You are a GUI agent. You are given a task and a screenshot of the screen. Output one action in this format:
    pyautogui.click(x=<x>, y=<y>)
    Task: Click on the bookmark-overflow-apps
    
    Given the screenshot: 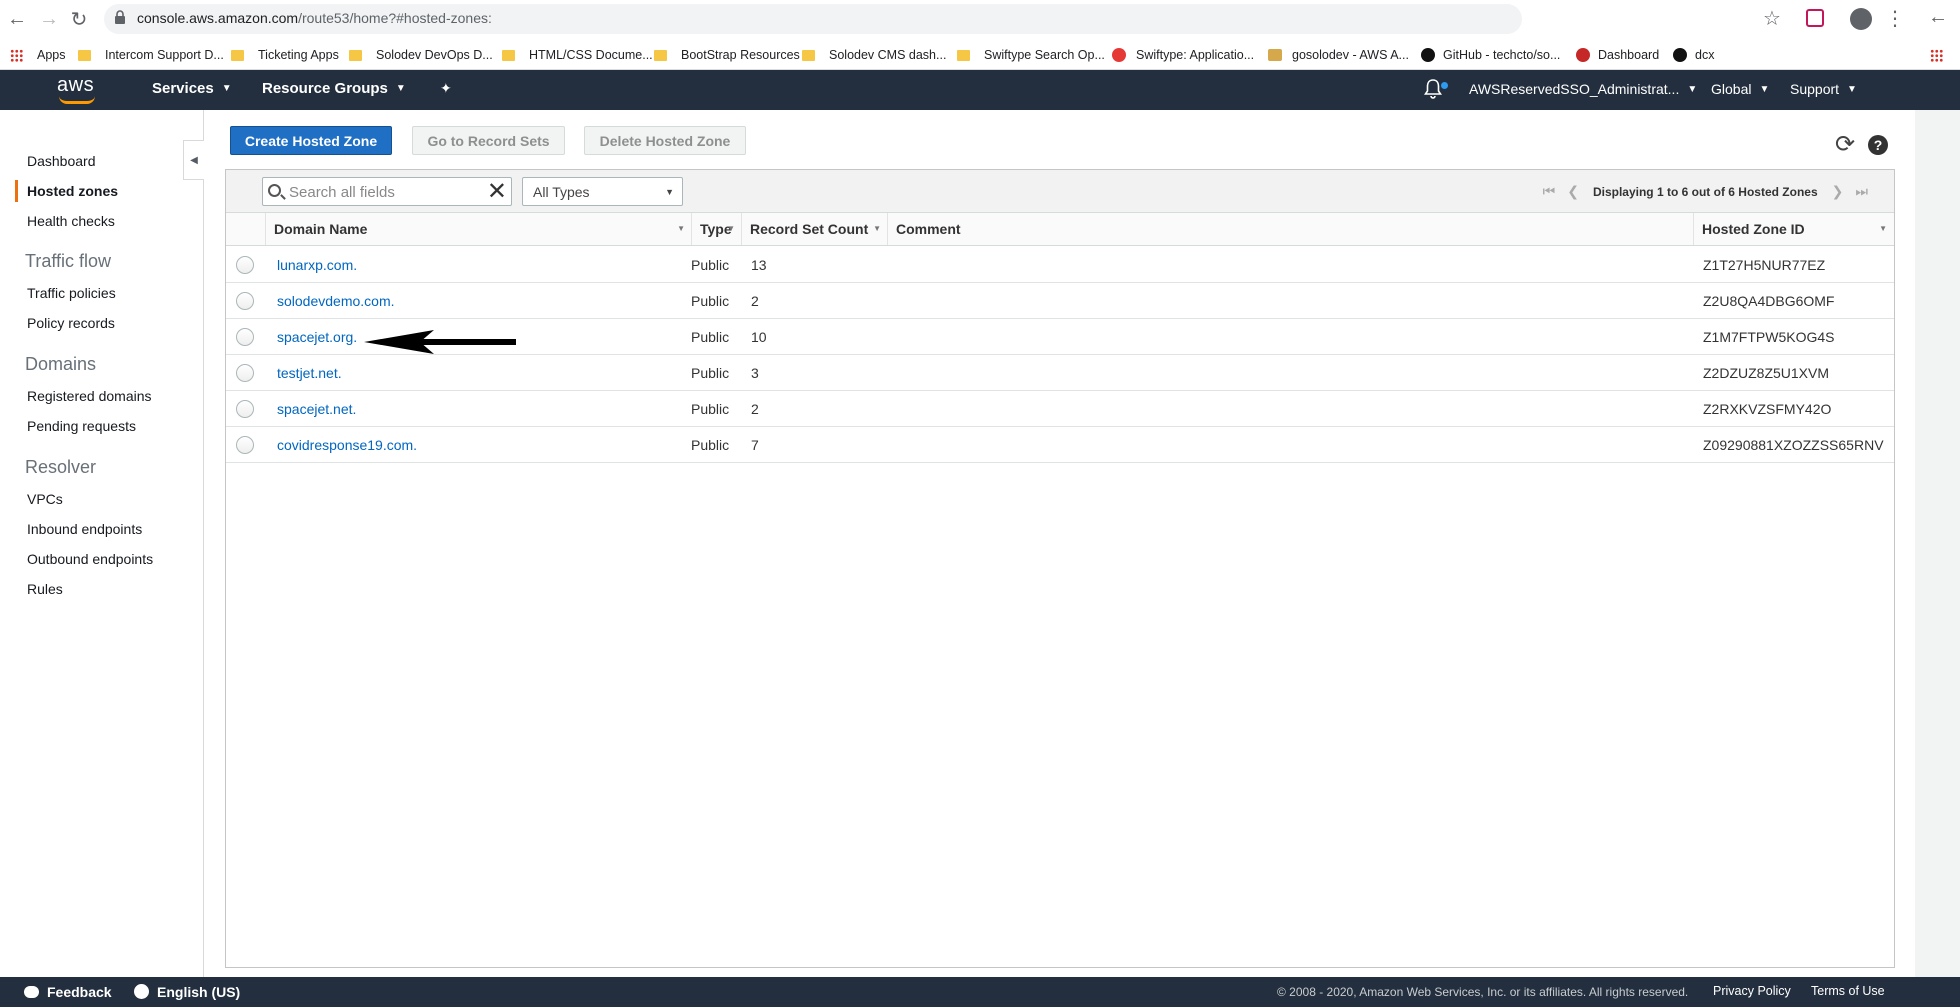 What is the action you would take?
    pyautogui.click(x=1943, y=55)
    